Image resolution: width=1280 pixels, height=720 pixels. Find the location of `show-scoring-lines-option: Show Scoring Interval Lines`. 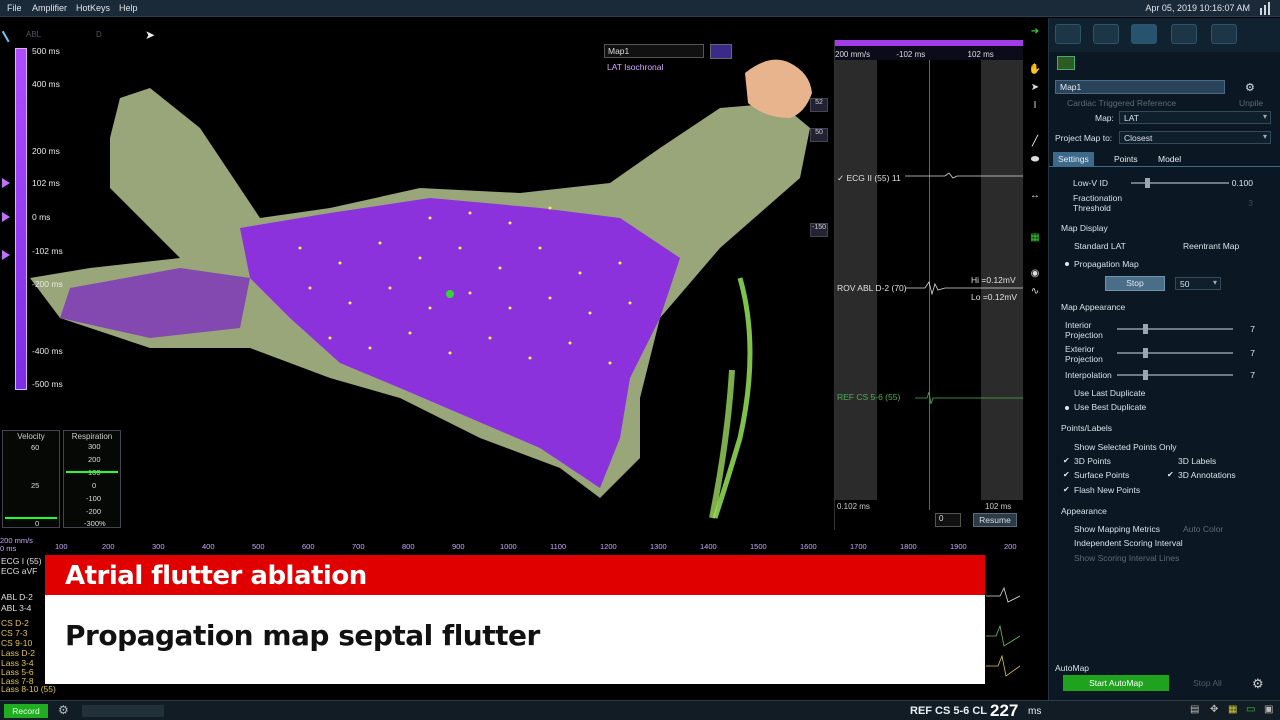

show-scoring-lines-option: Show Scoring Interval Lines is located at coordinates (1126, 558).